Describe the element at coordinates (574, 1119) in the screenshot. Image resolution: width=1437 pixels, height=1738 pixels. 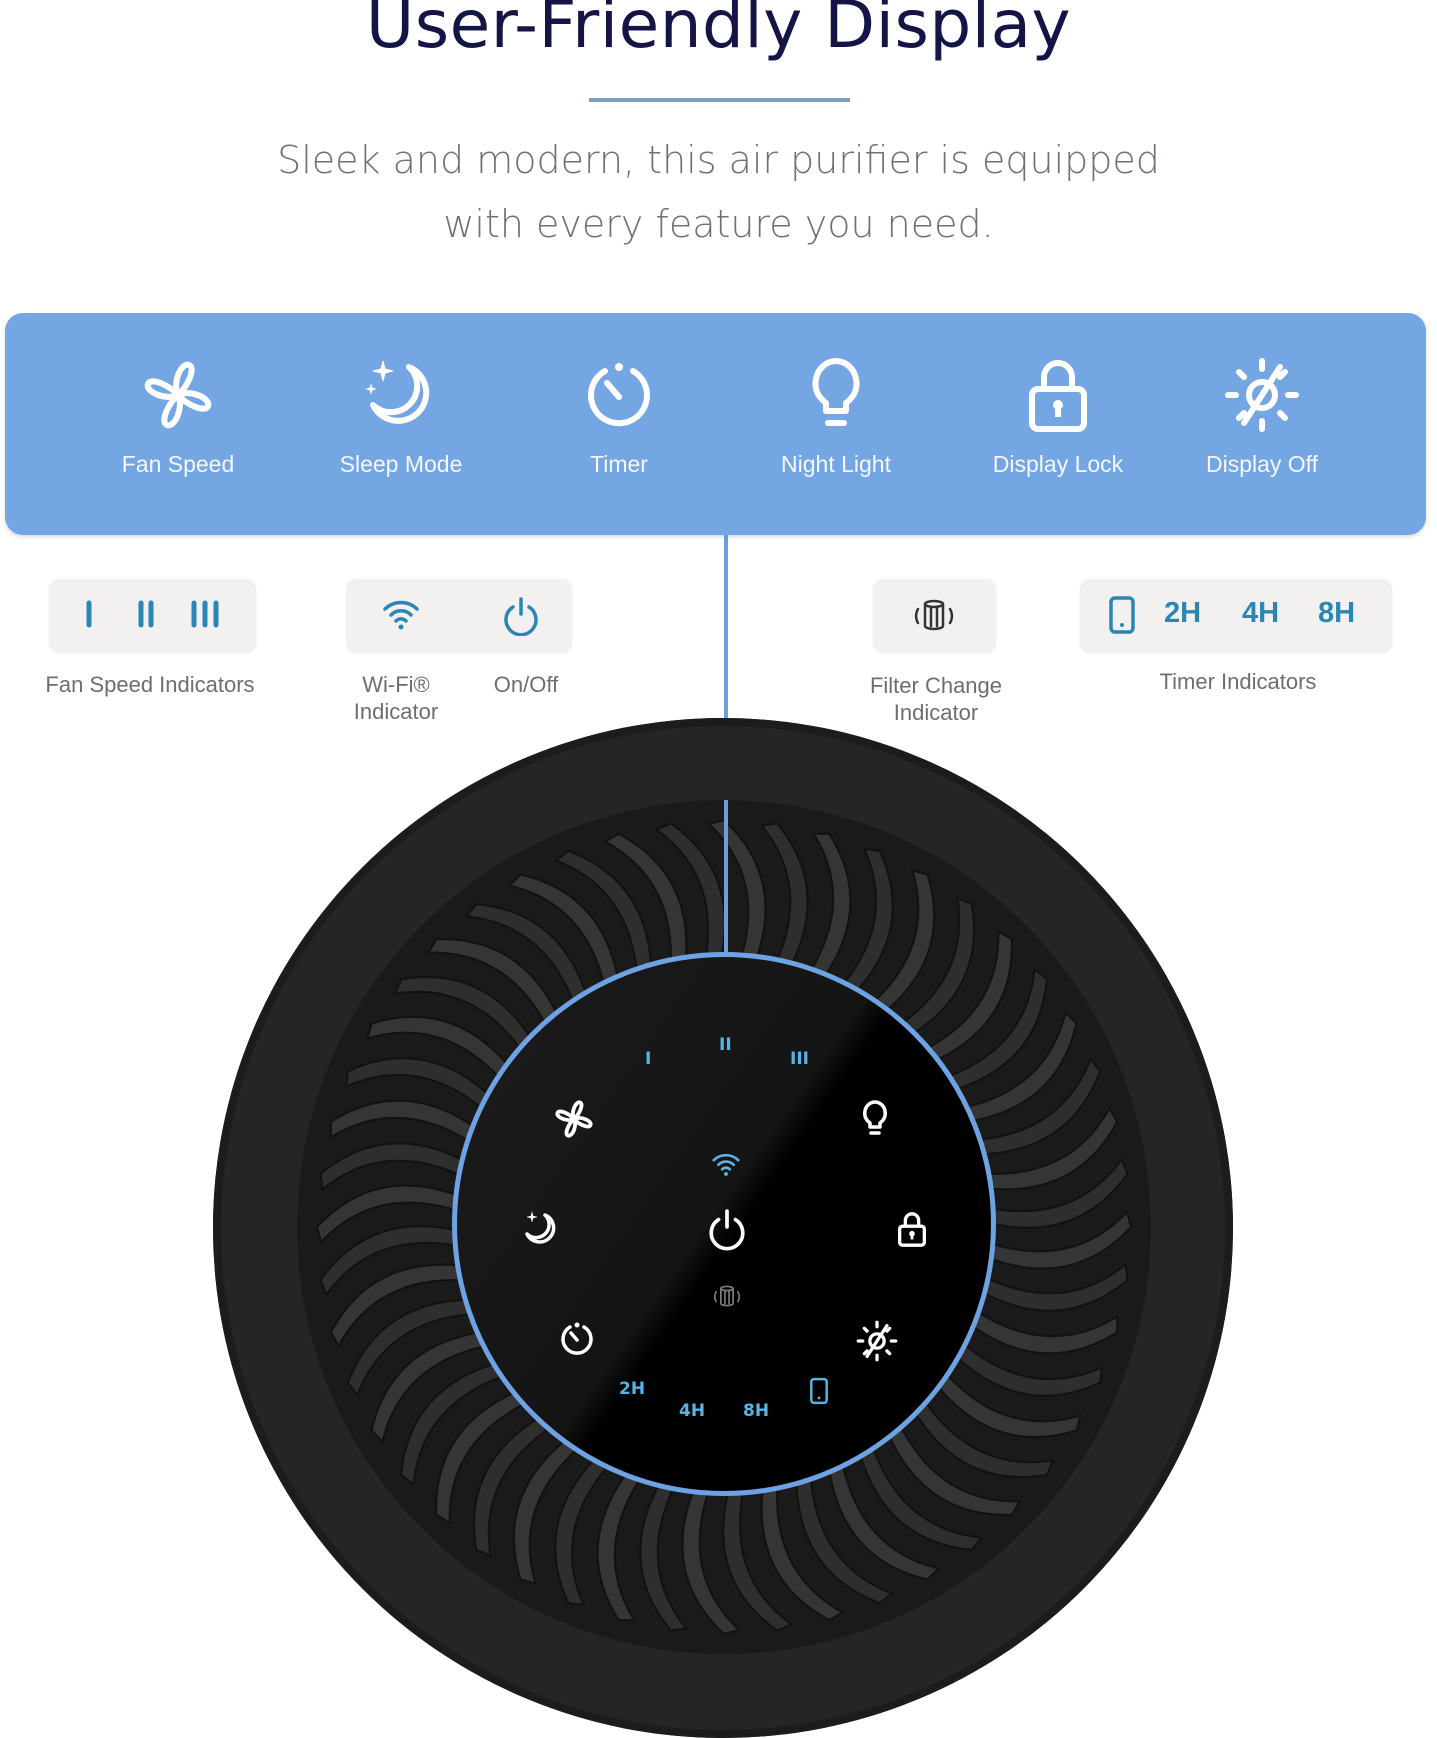
I see `panel-fan-button` at that location.